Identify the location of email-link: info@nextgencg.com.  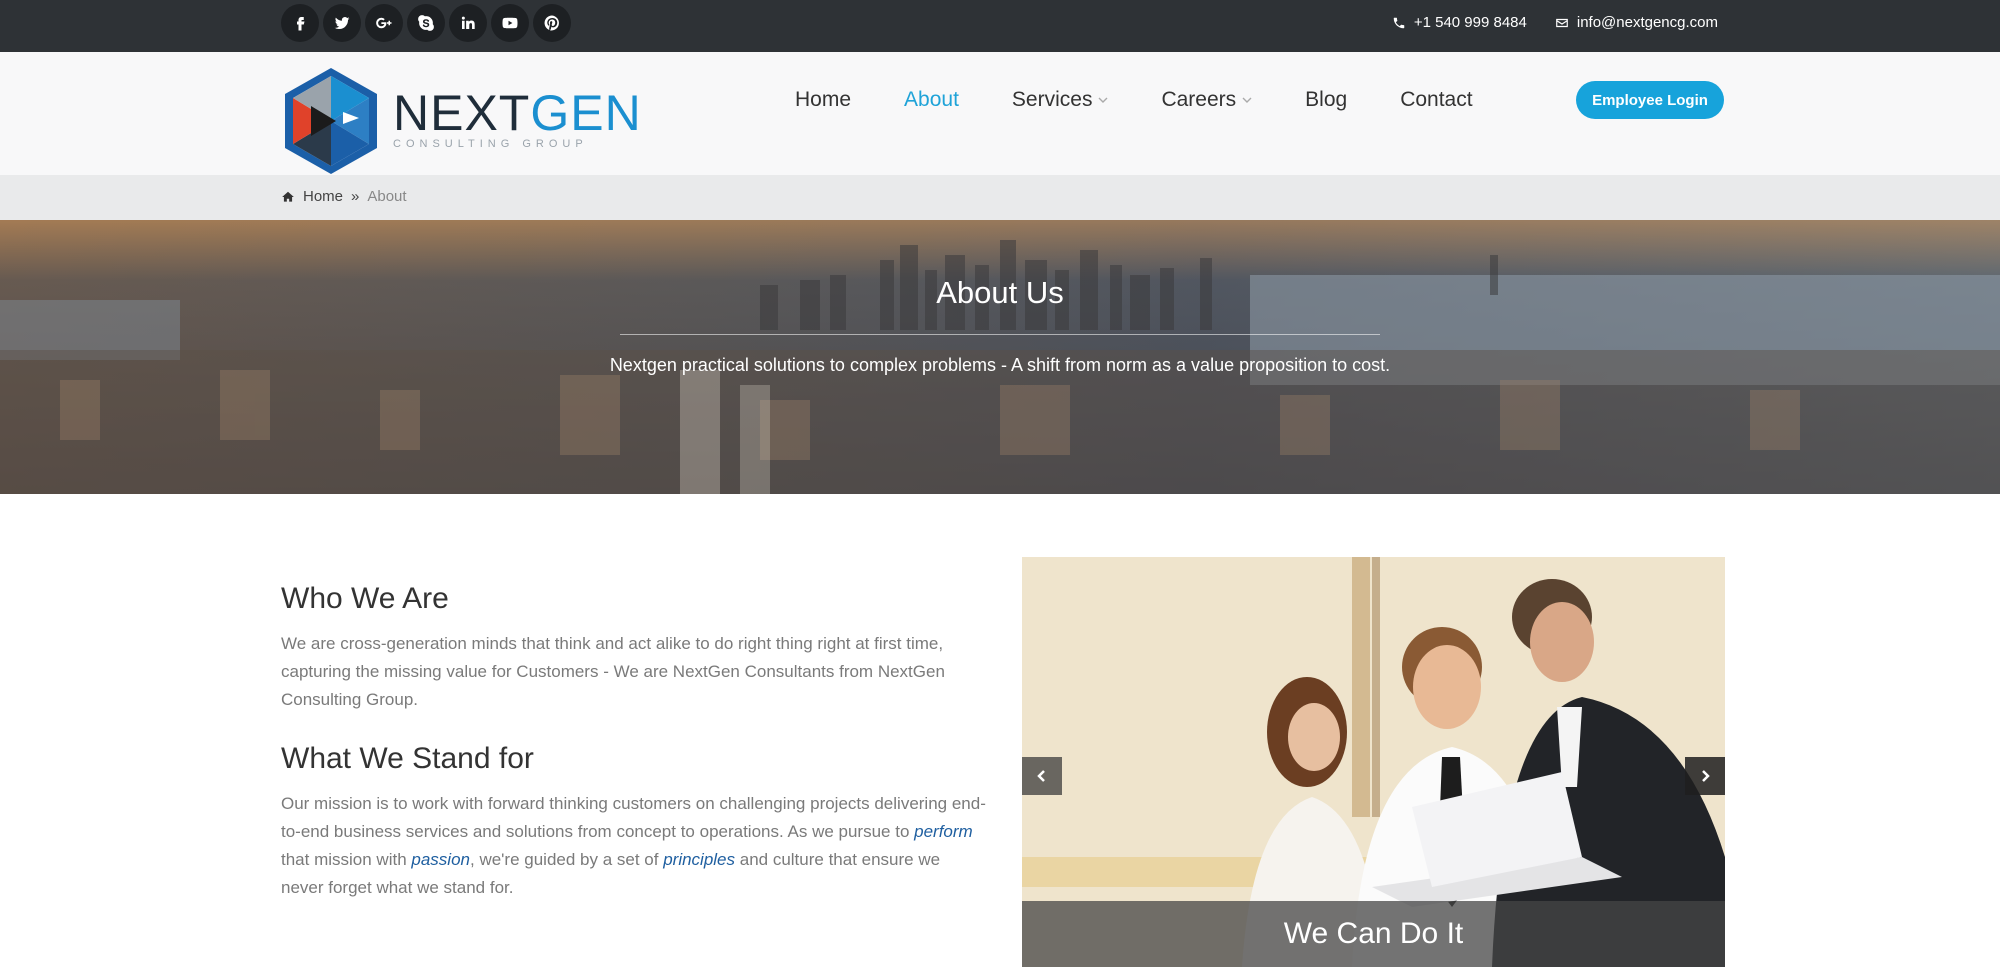
(1636, 22).